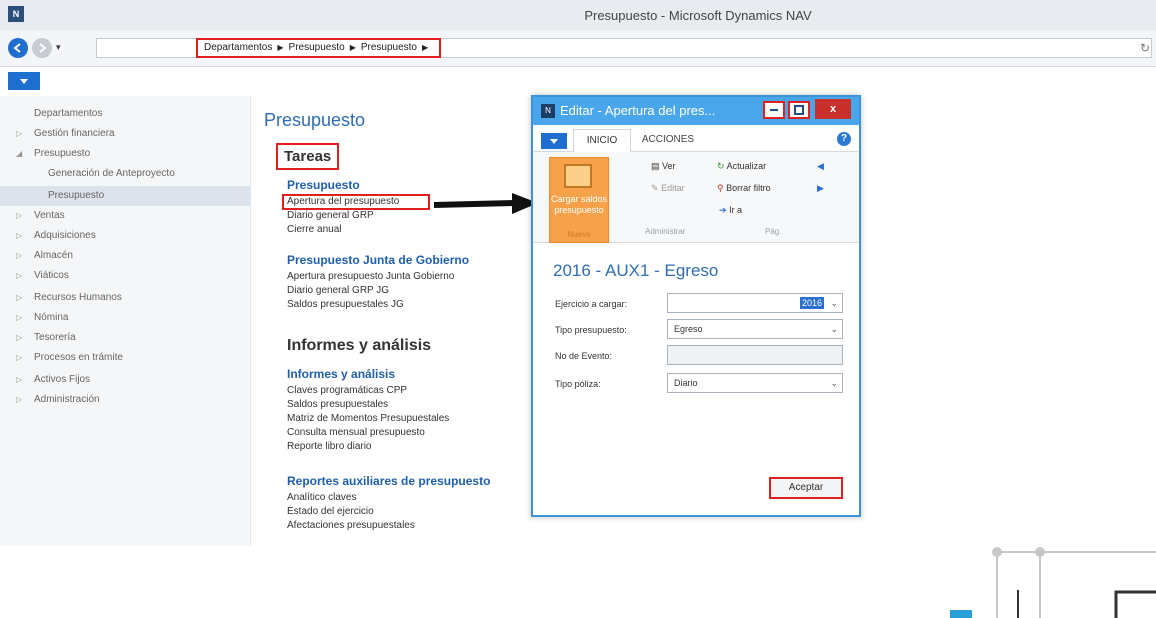 The width and height of the screenshot is (1156, 618). I want to click on actualizar-button: ↻ Actualizar, so click(741, 166).